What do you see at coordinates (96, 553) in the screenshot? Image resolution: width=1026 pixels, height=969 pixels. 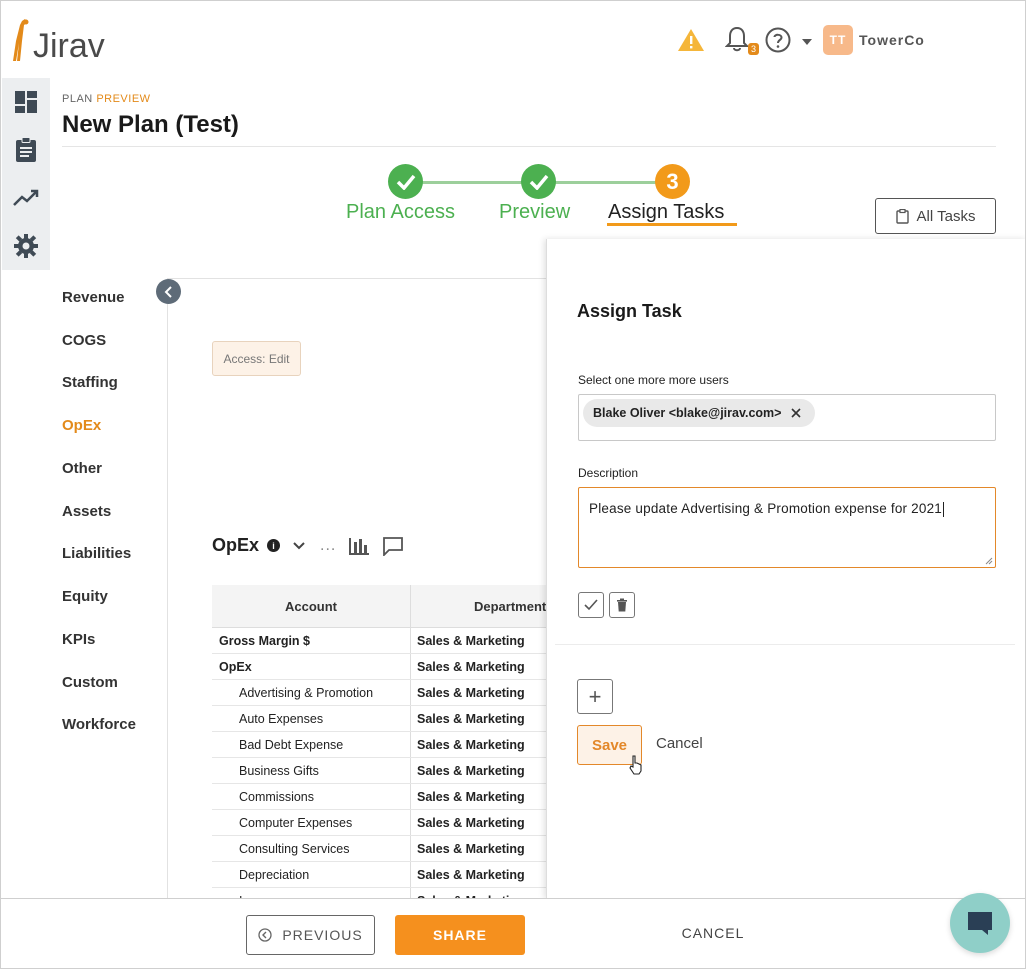 I see `nav-item-liabilities: Liabilities` at bounding box center [96, 553].